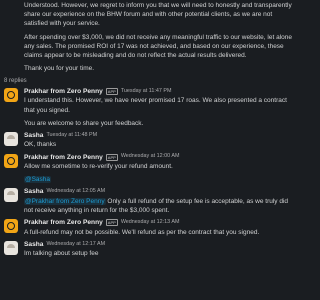 The width and height of the screenshot is (320, 300). I want to click on timestamp: Wednesday at 12:17 AM, so click(75, 245).